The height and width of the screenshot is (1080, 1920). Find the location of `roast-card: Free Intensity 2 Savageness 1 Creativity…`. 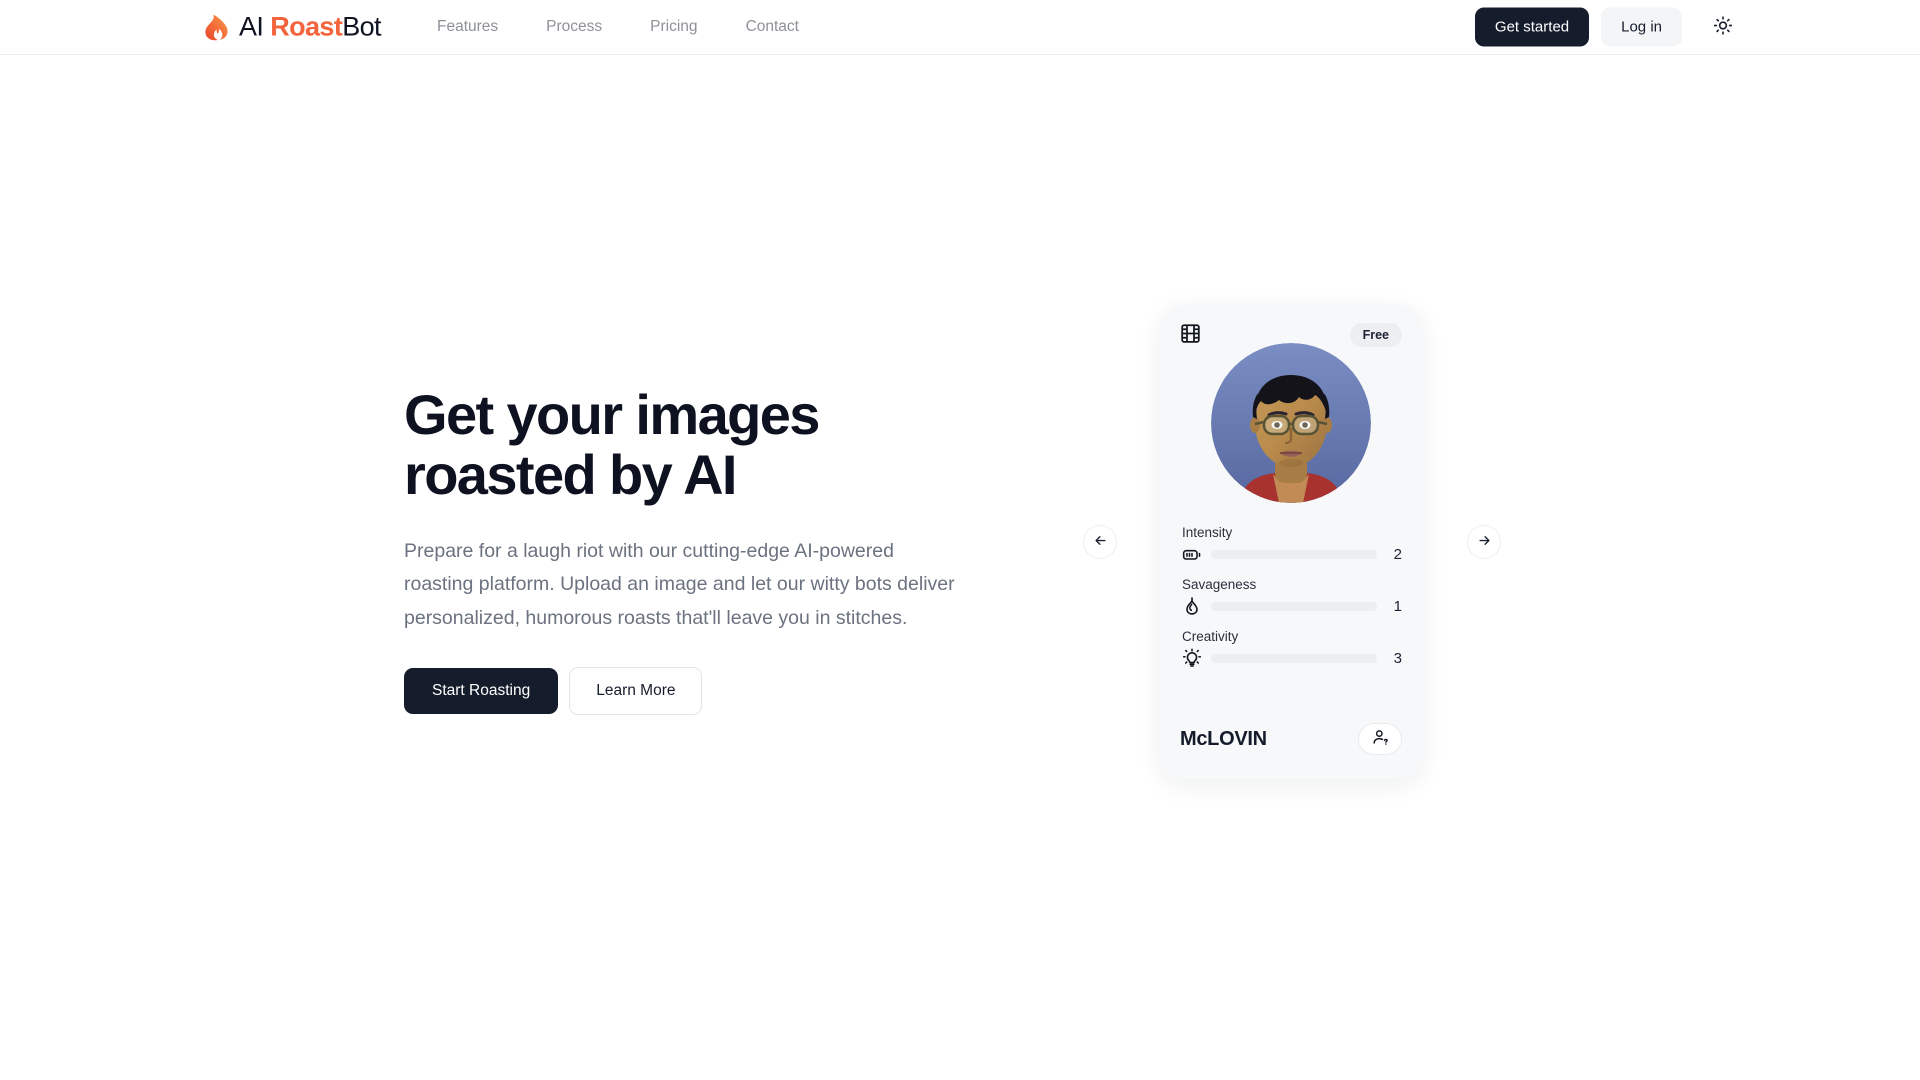

roast-card: Free Intensity 2 Savageness 1 Creativity… is located at coordinates (1291, 542).